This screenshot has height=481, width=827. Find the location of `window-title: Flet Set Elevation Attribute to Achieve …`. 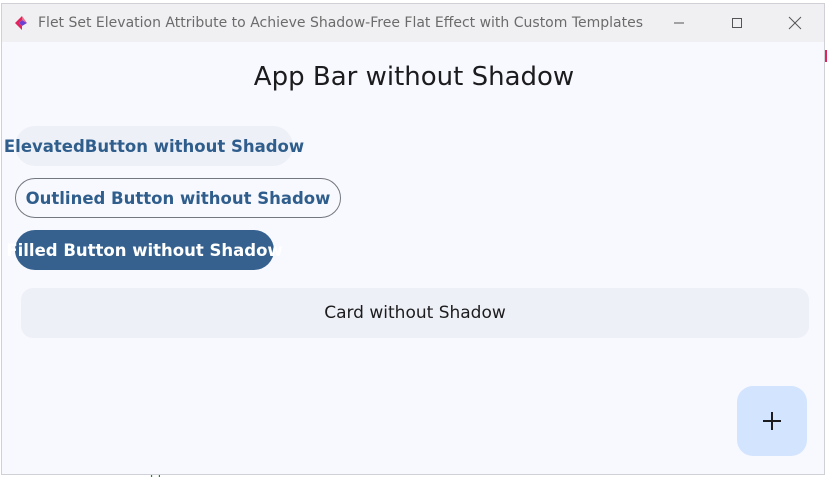

window-title: Flet Set Elevation Attribute to Achieve … is located at coordinates (341, 23).